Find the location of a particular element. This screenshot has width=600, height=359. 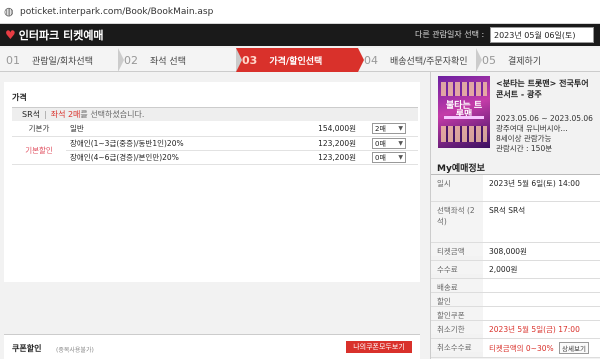

info-key: 취소기한 is located at coordinates (457, 327).